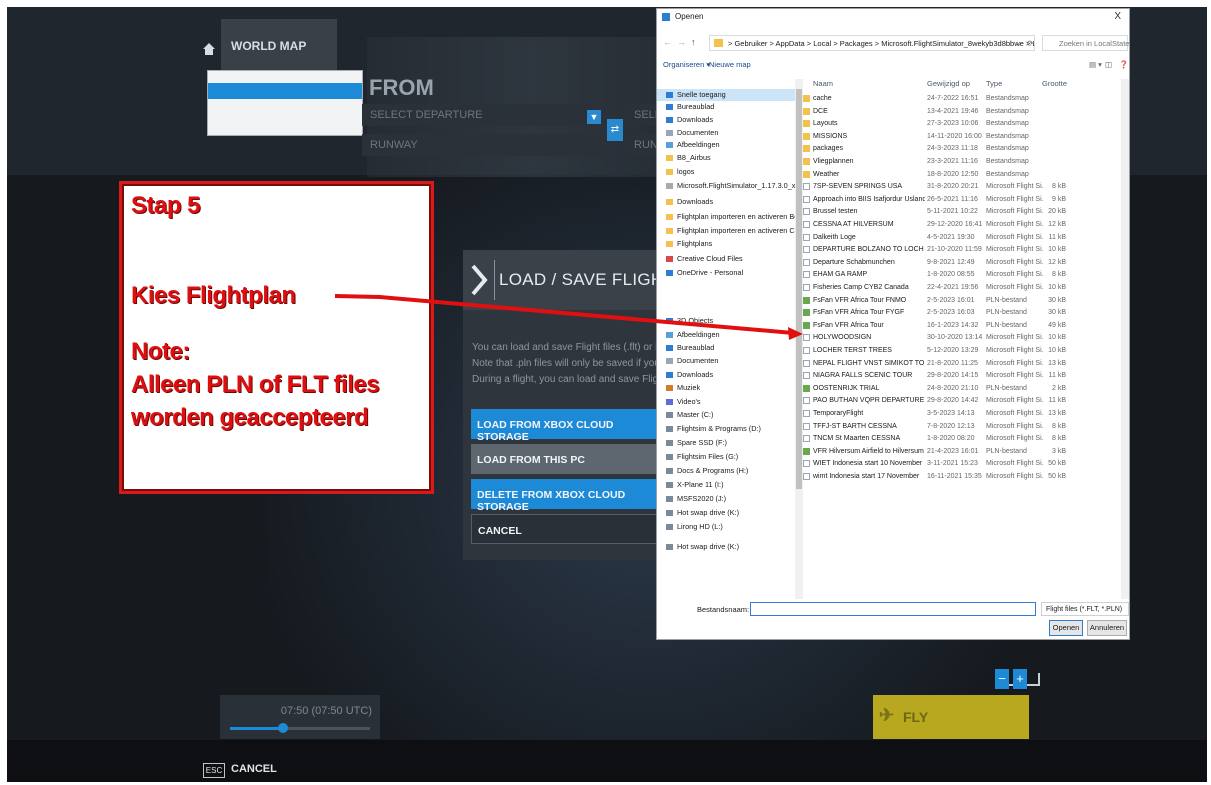  I want to click on nav-item: Docs & Programs (H:), so click(727, 471).